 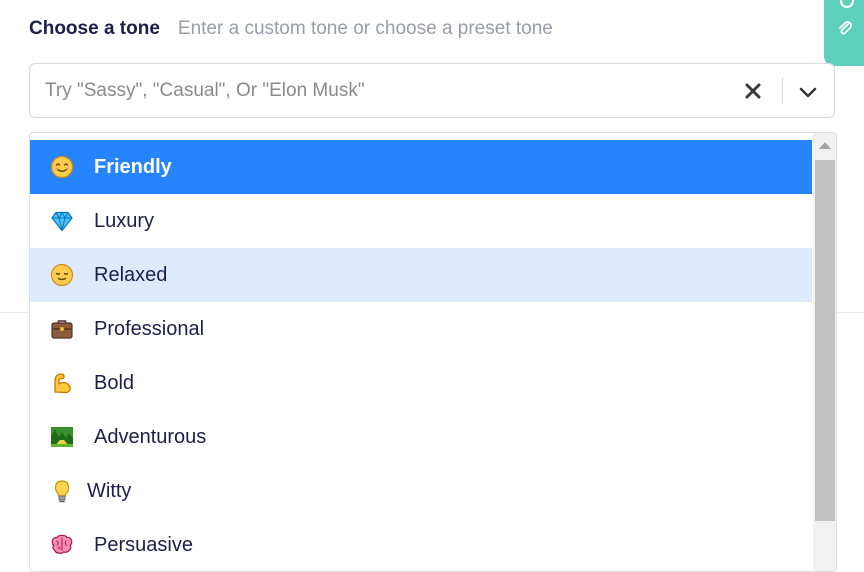 I want to click on option-professional: Professional, so click(x=421, y=329).